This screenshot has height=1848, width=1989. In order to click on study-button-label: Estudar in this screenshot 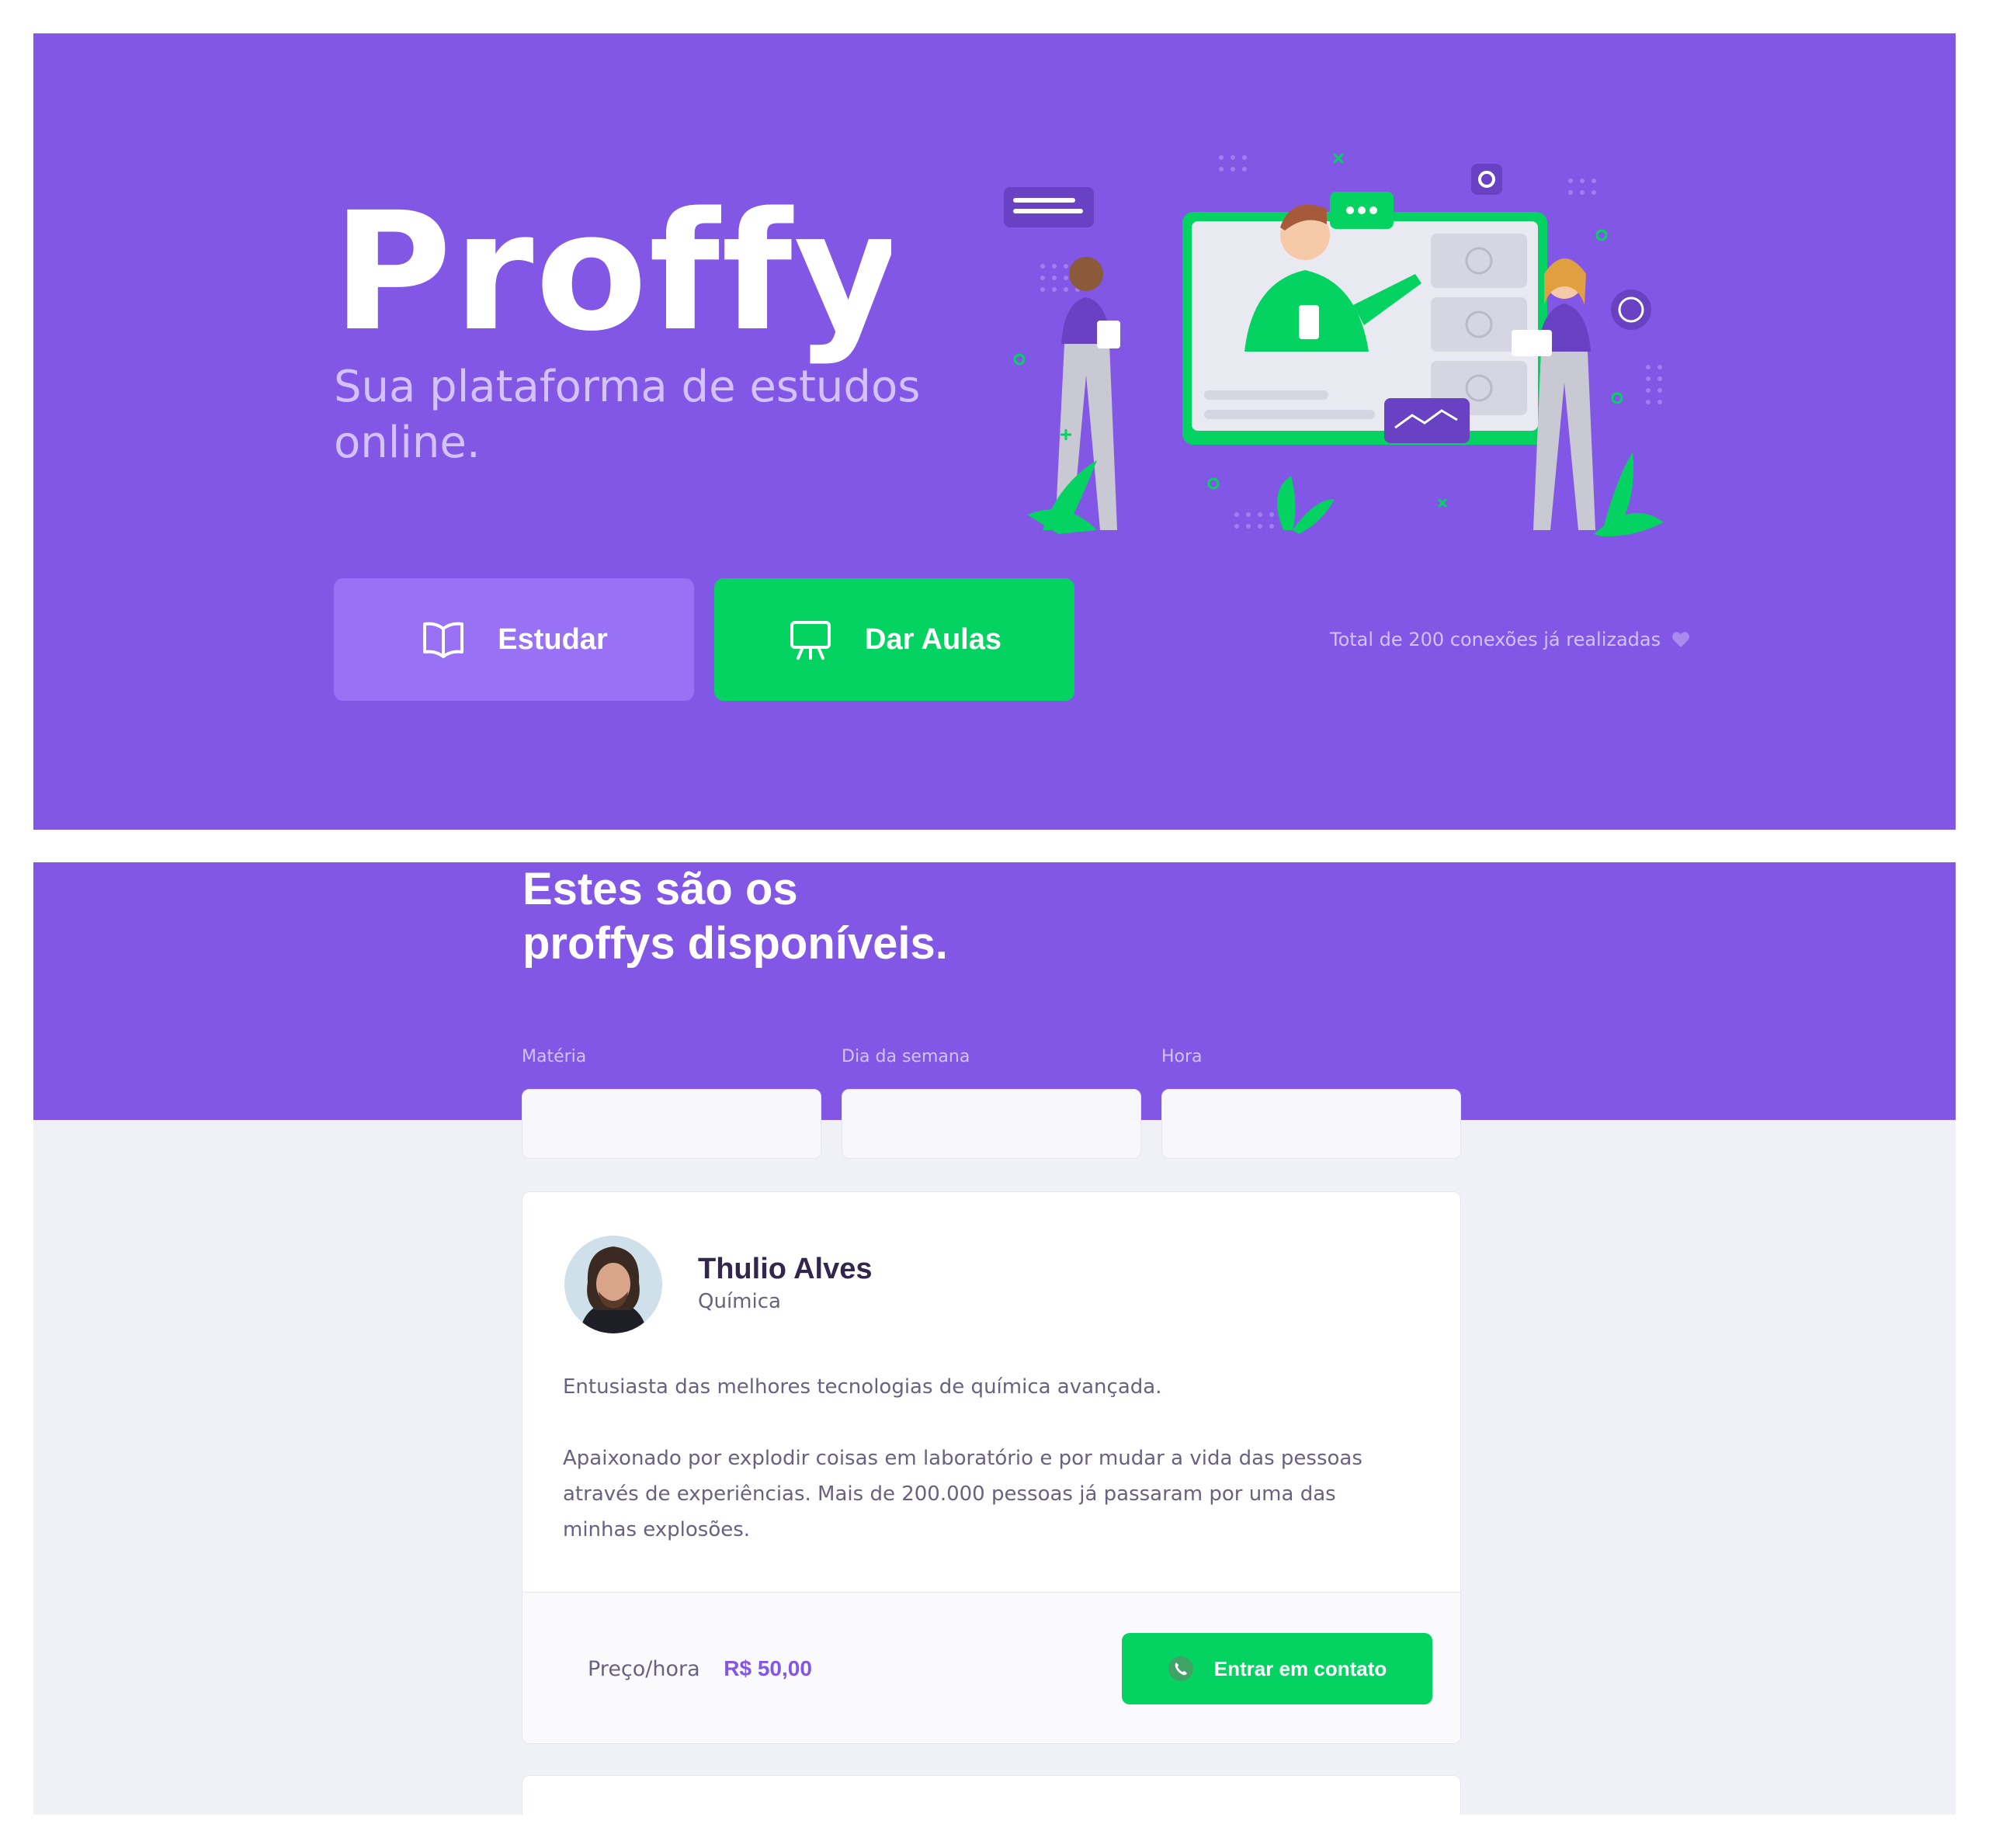, I will do `click(553, 639)`.